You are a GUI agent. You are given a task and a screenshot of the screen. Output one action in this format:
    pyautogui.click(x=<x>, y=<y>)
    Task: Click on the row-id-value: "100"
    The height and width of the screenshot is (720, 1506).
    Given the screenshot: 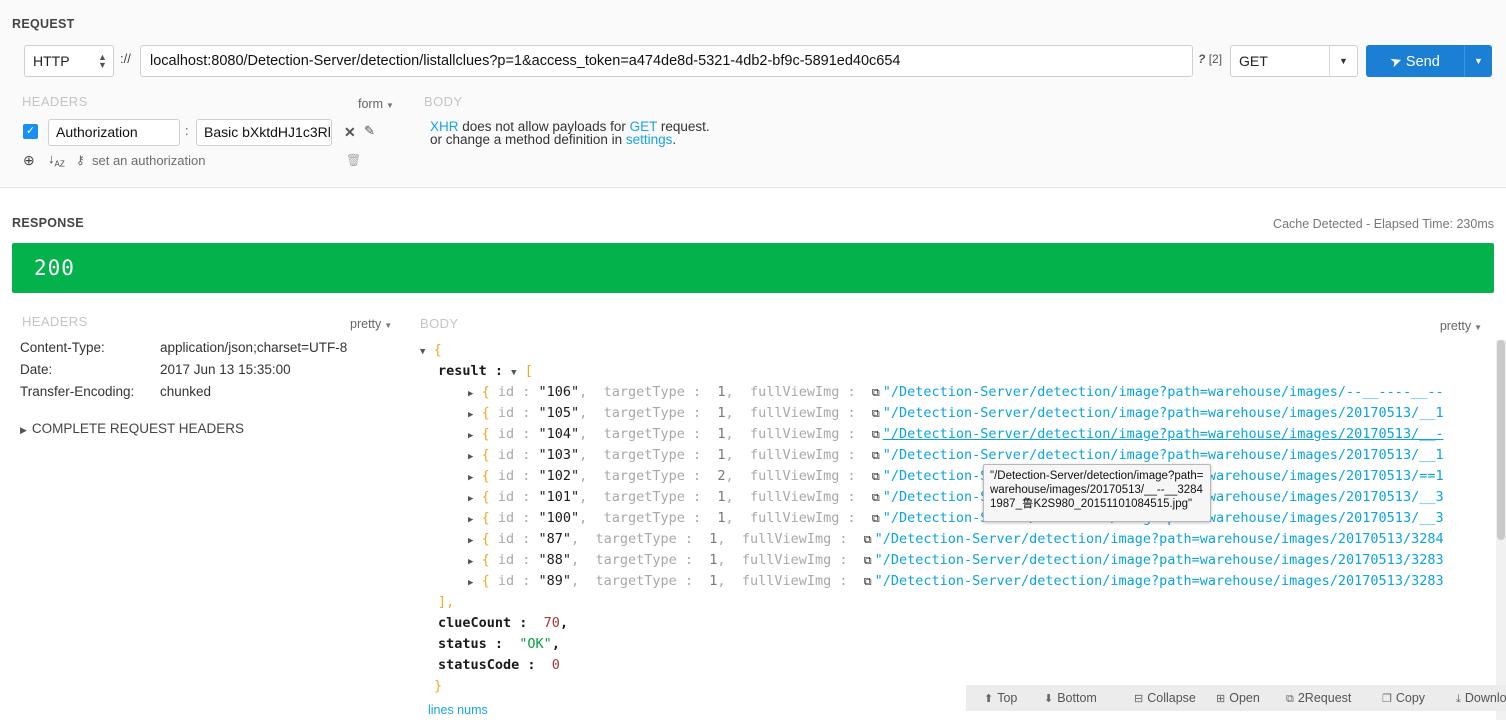 What is the action you would take?
    pyautogui.click(x=559, y=518)
    